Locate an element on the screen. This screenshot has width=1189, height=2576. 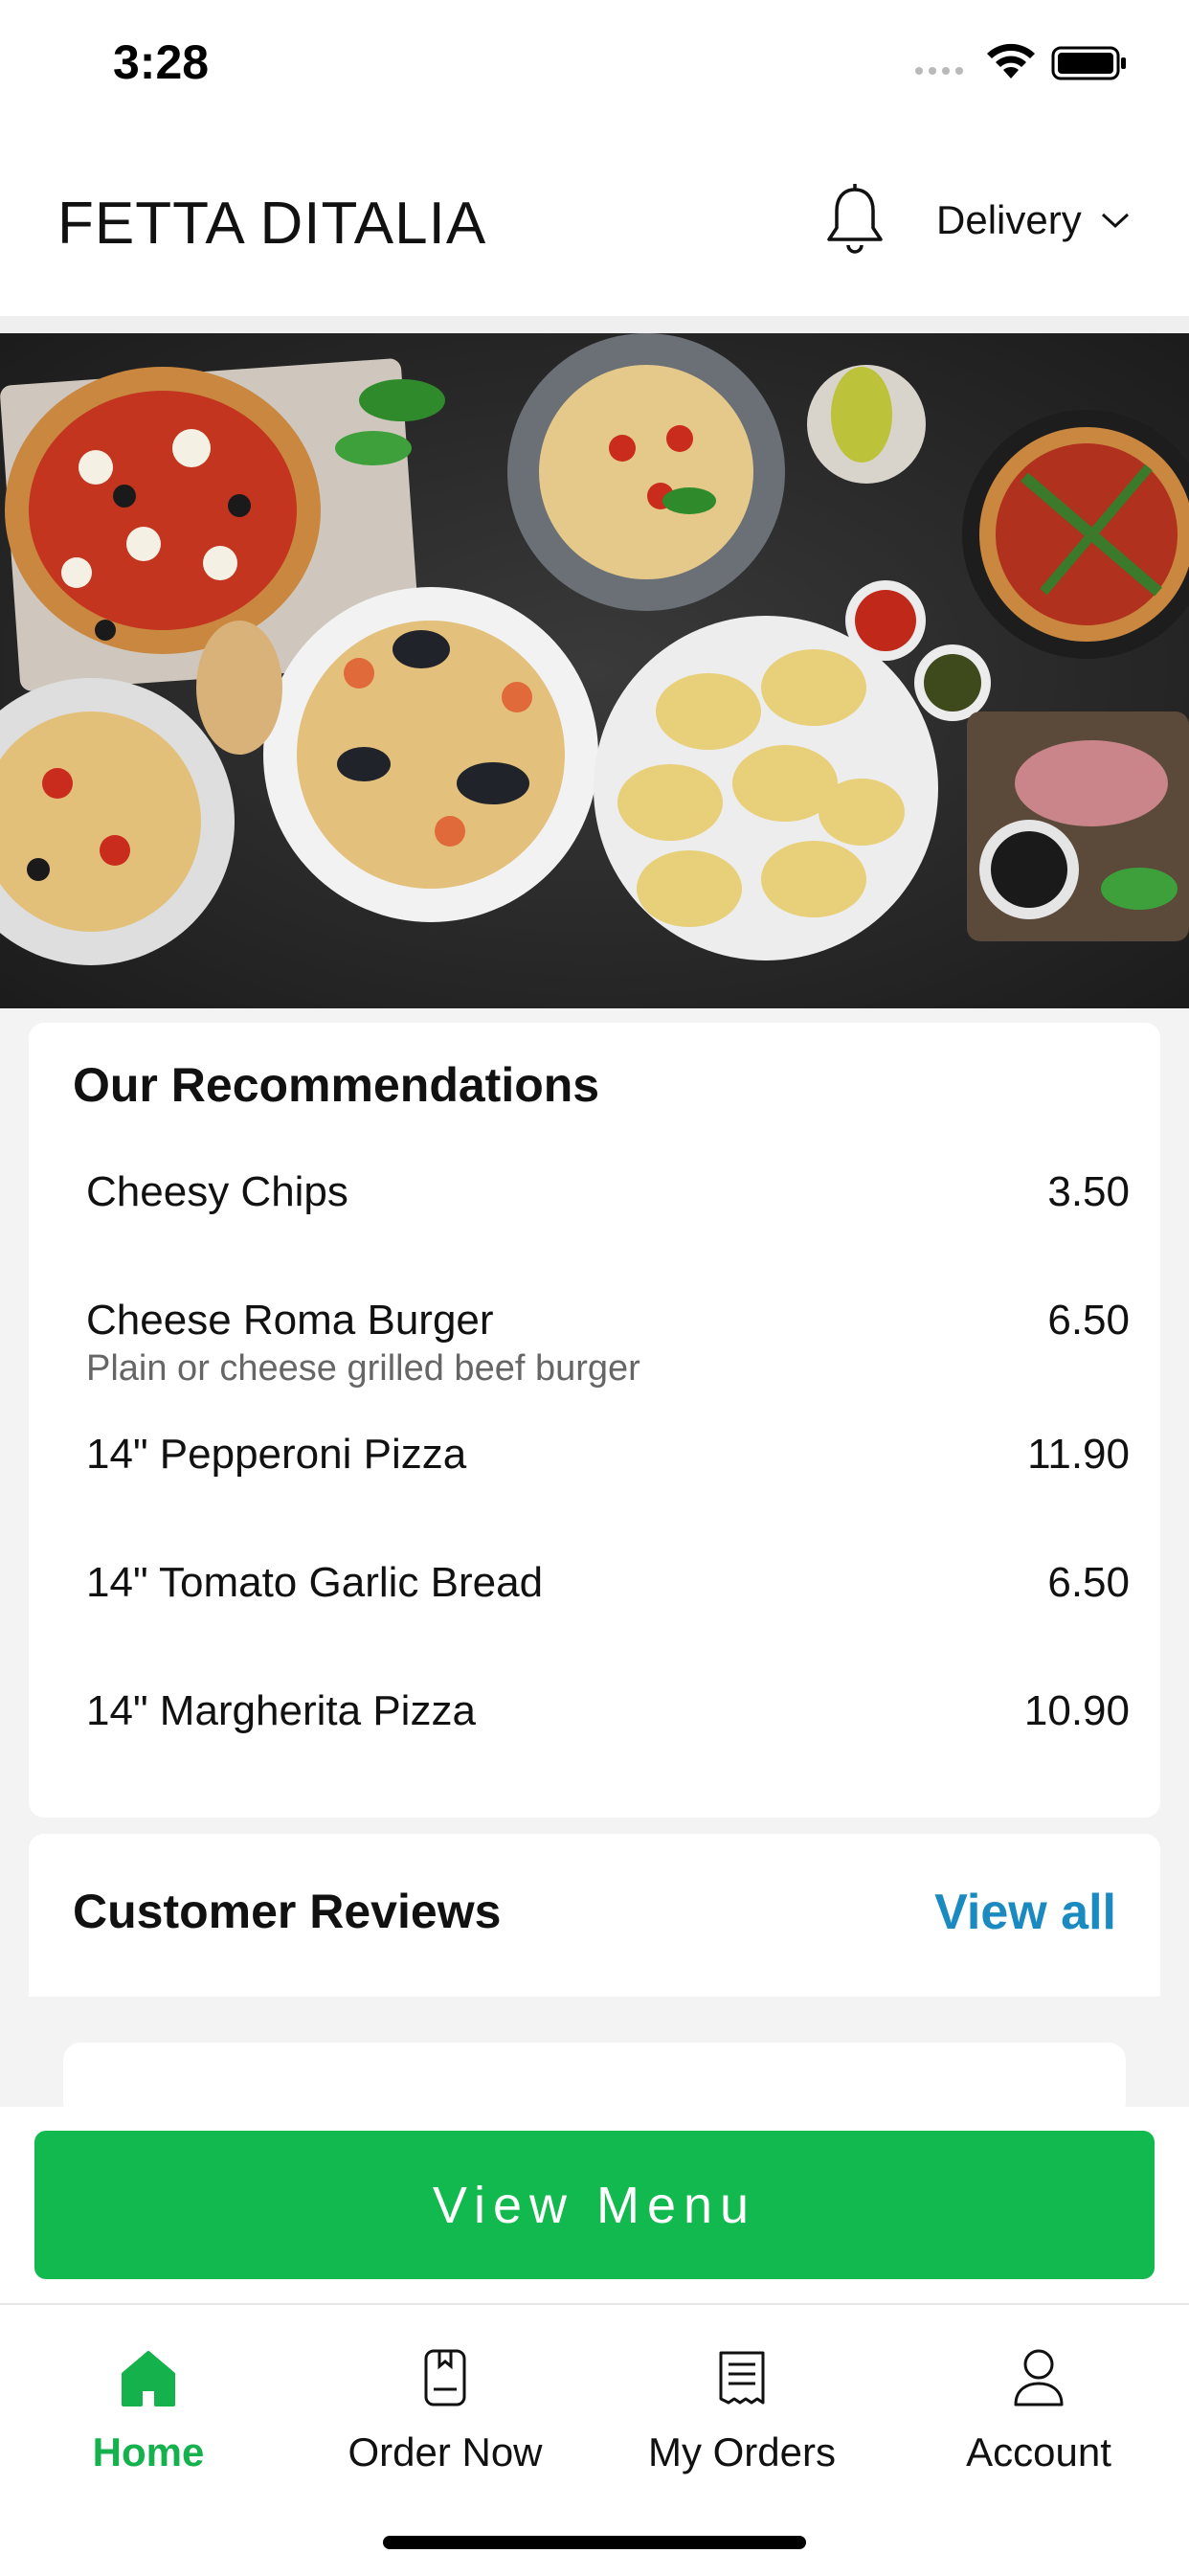
nav-label-order-now: Order Now is located at coordinates (445, 2451).